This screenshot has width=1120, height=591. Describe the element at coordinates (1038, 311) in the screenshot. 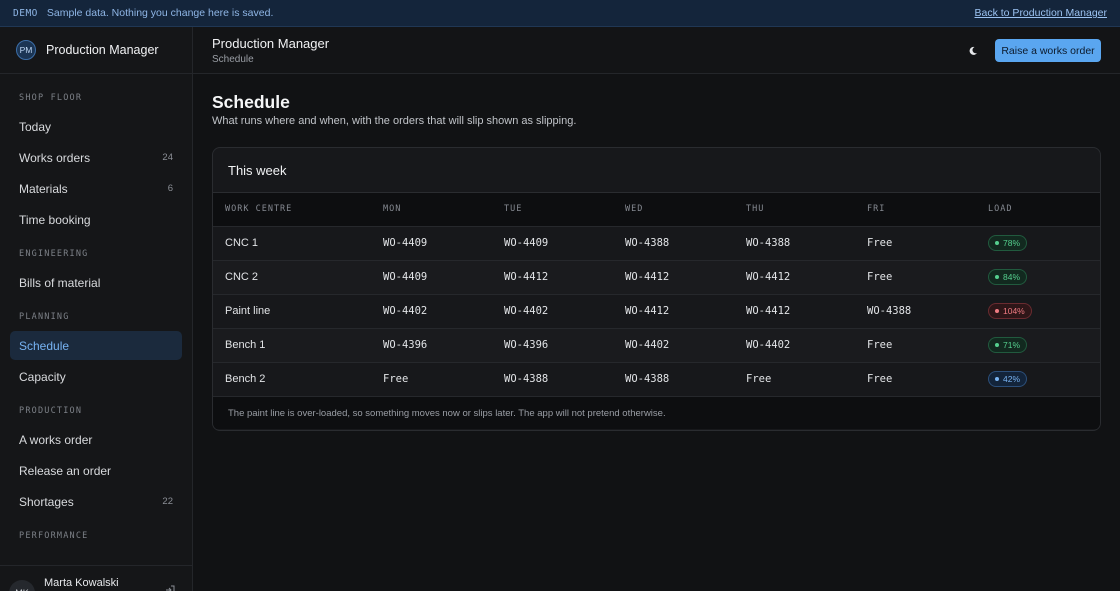

I see `load-cell: 104%` at that location.